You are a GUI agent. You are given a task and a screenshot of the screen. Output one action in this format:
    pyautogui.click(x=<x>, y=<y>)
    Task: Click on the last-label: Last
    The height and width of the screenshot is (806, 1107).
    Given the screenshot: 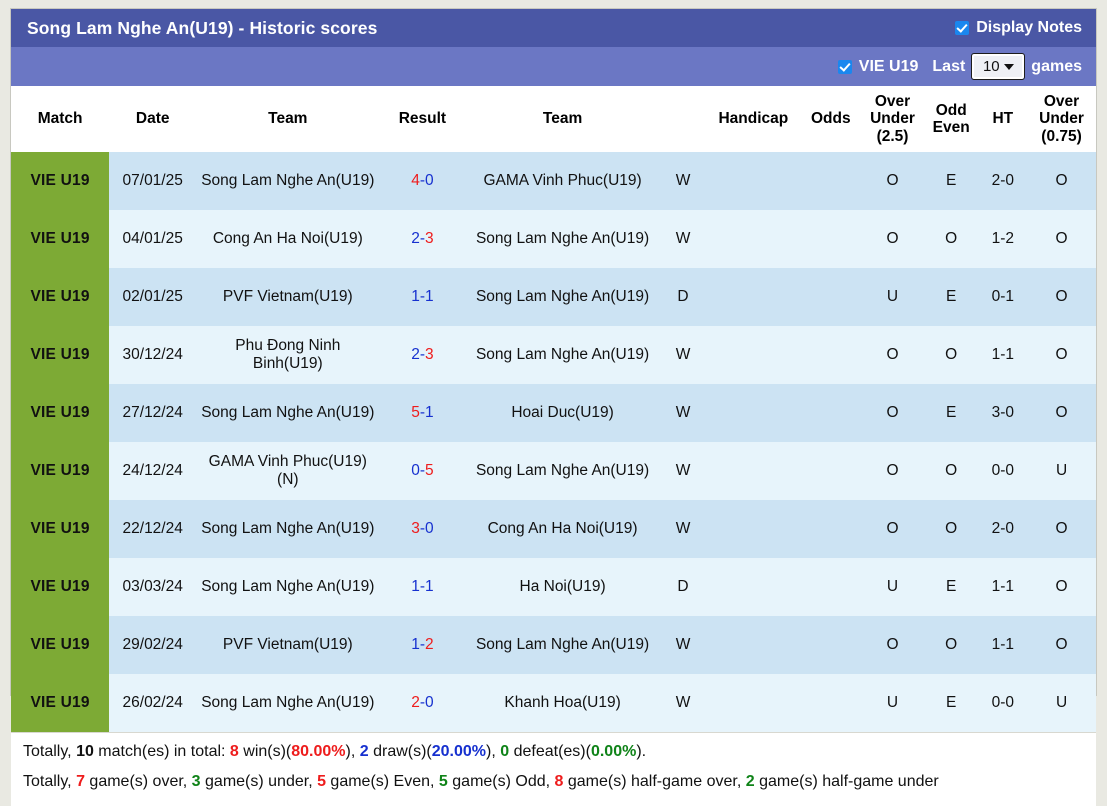 What is the action you would take?
    pyautogui.click(x=949, y=66)
    